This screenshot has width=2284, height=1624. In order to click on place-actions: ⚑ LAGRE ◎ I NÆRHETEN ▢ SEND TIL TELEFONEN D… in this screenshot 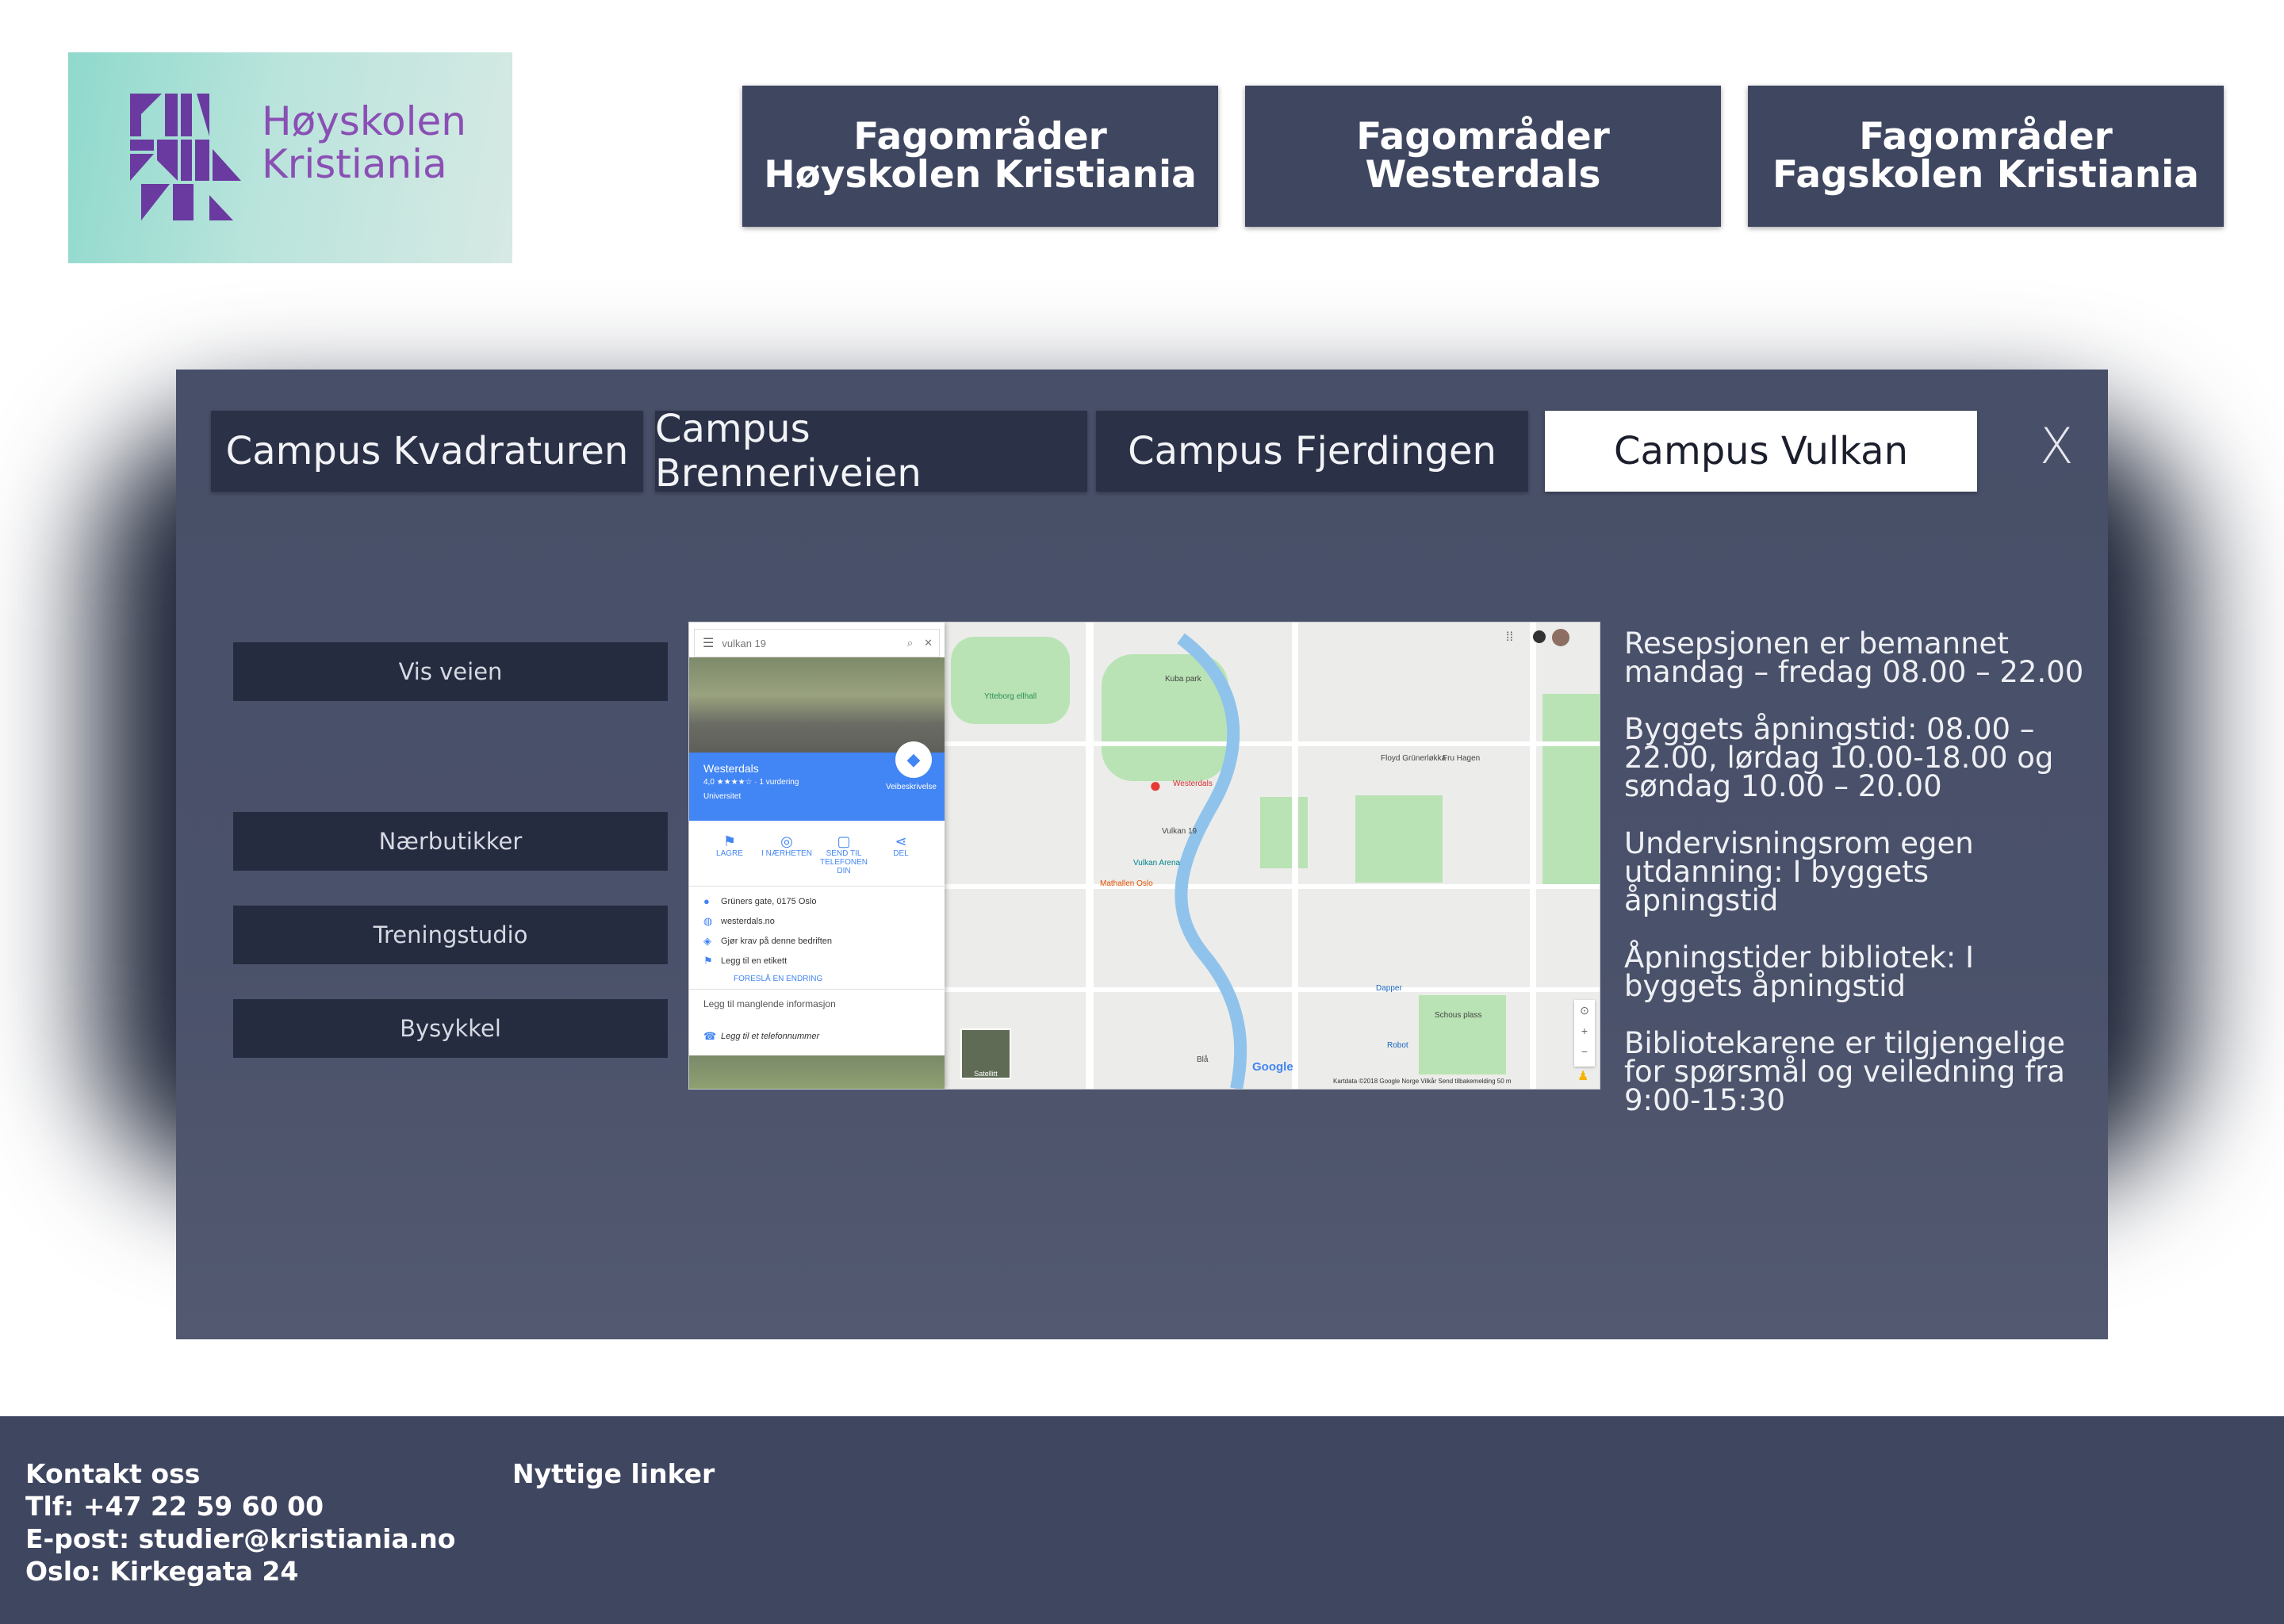, I will do `click(817, 854)`.